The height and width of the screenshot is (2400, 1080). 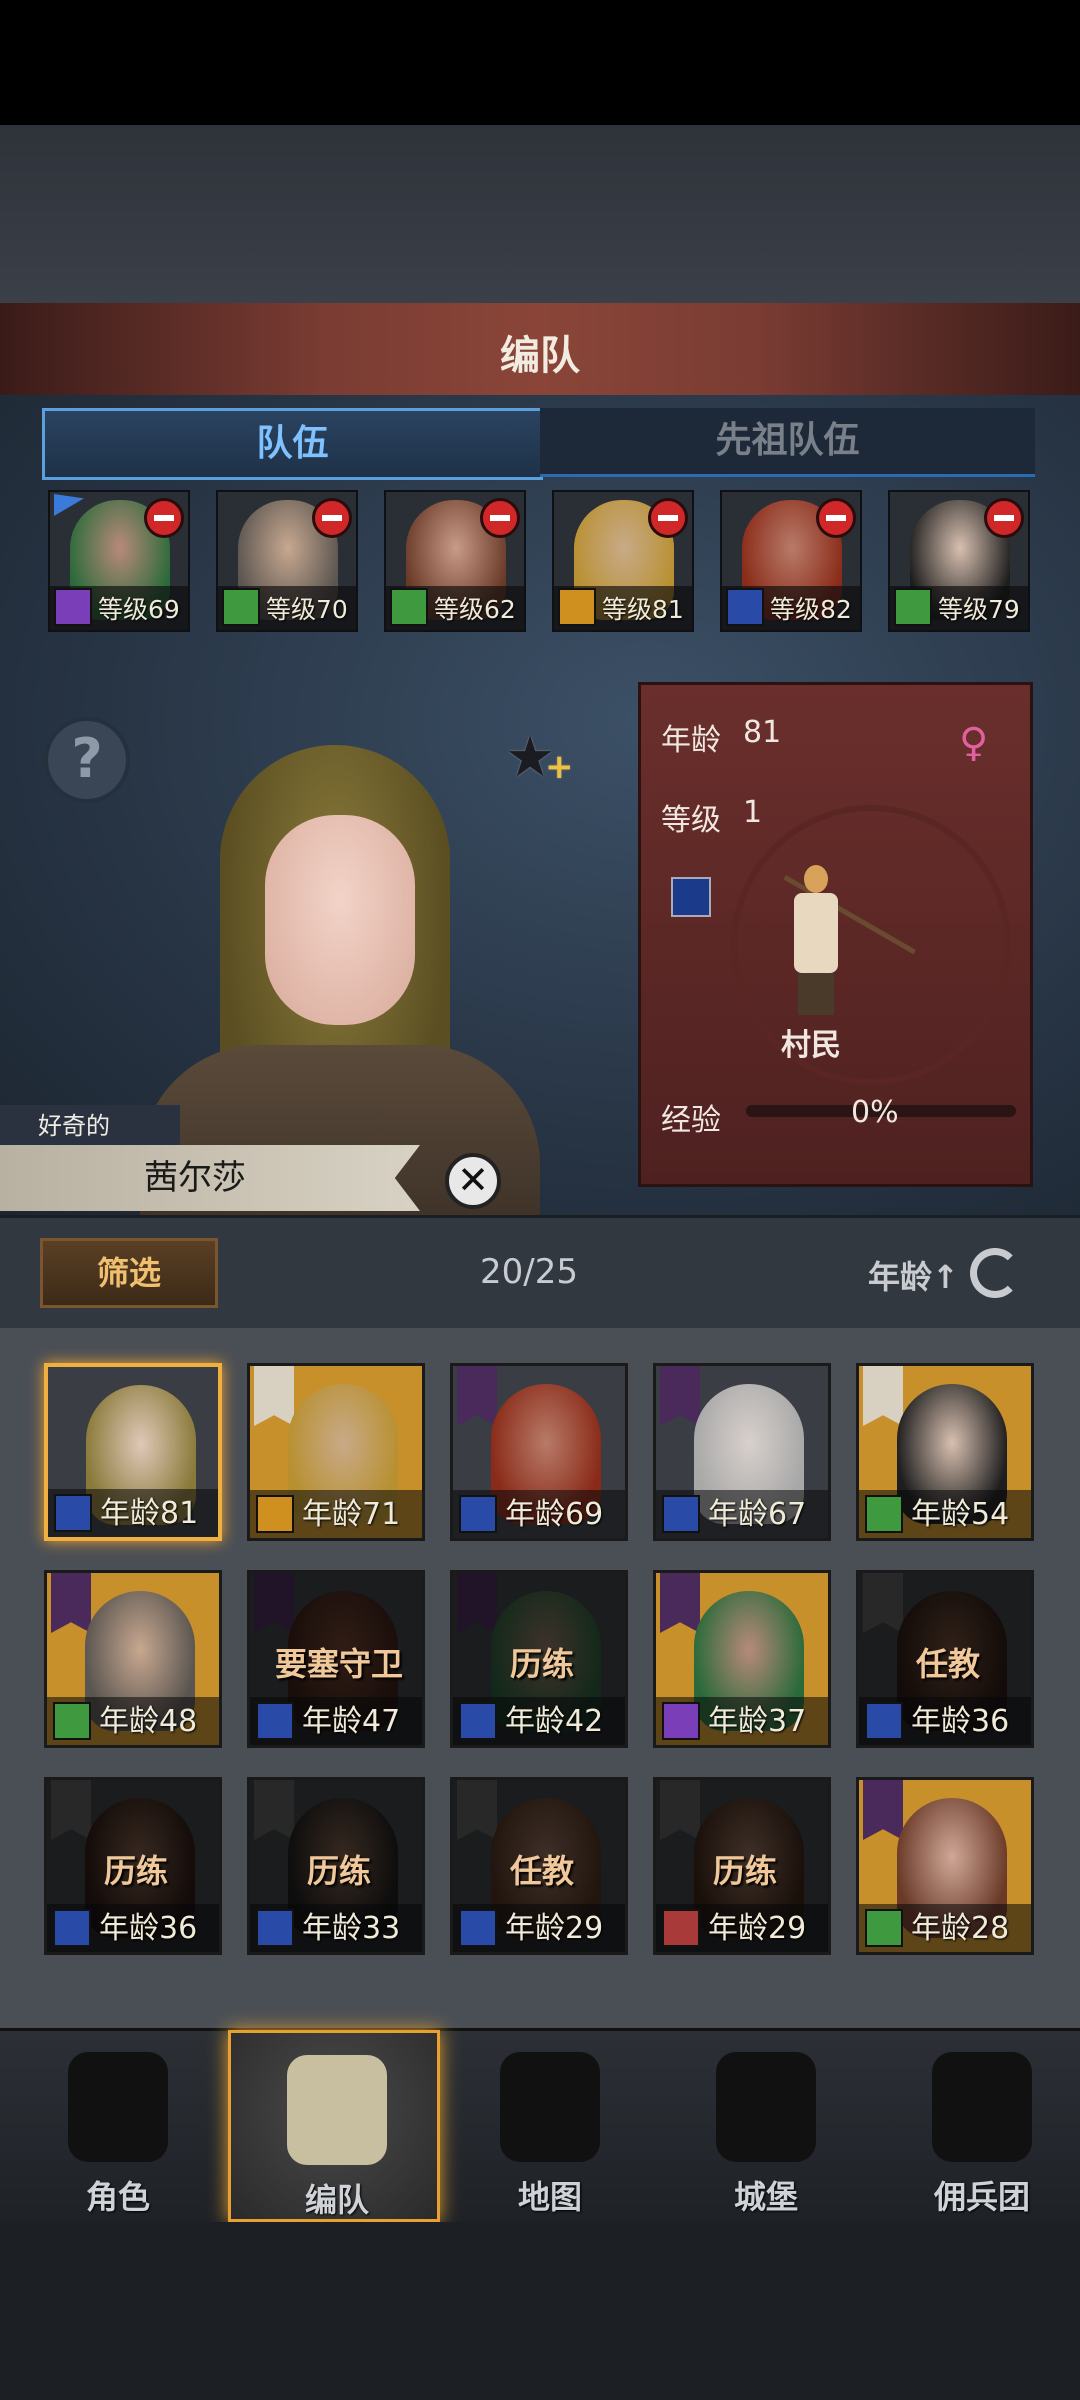 What do you see at coordinates (117, 2197) in the screenshot?
I see `nav-label: 角色` at bounding box center [117, 2197].